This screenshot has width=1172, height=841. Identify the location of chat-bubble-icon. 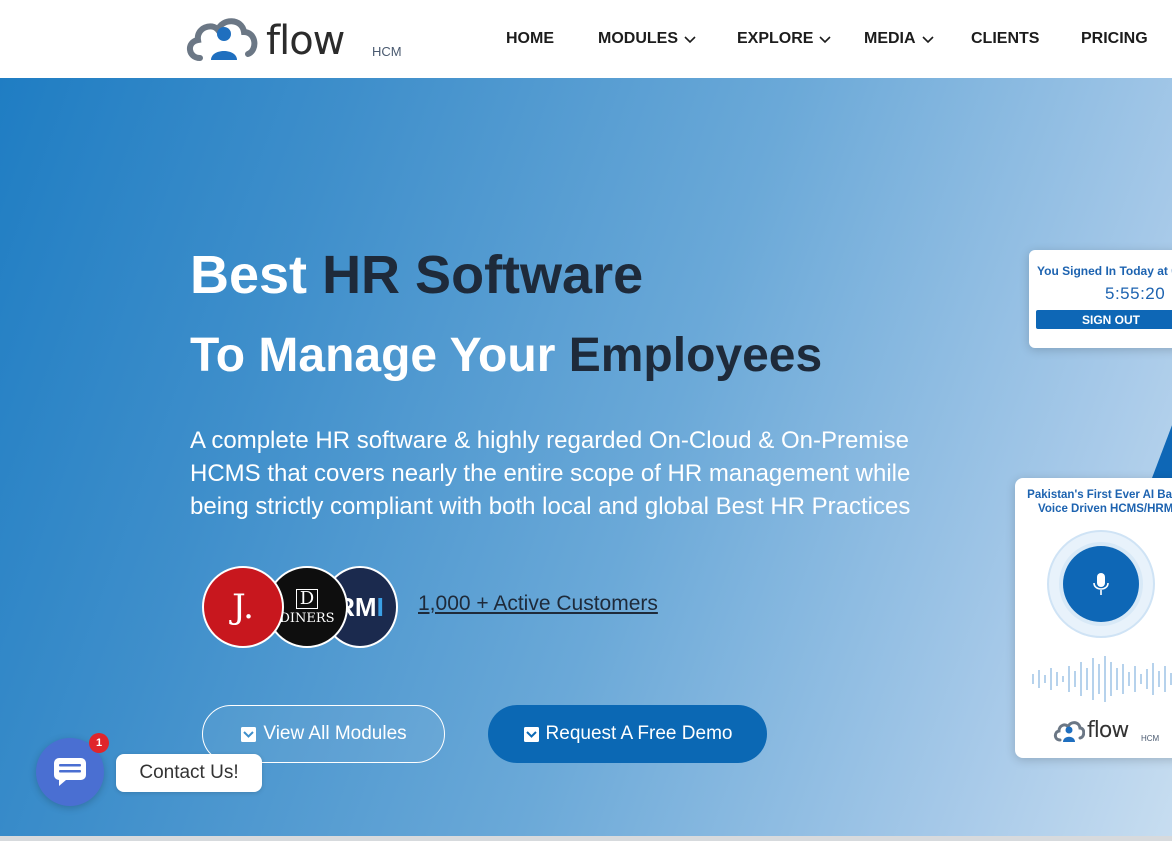
(70, 772).